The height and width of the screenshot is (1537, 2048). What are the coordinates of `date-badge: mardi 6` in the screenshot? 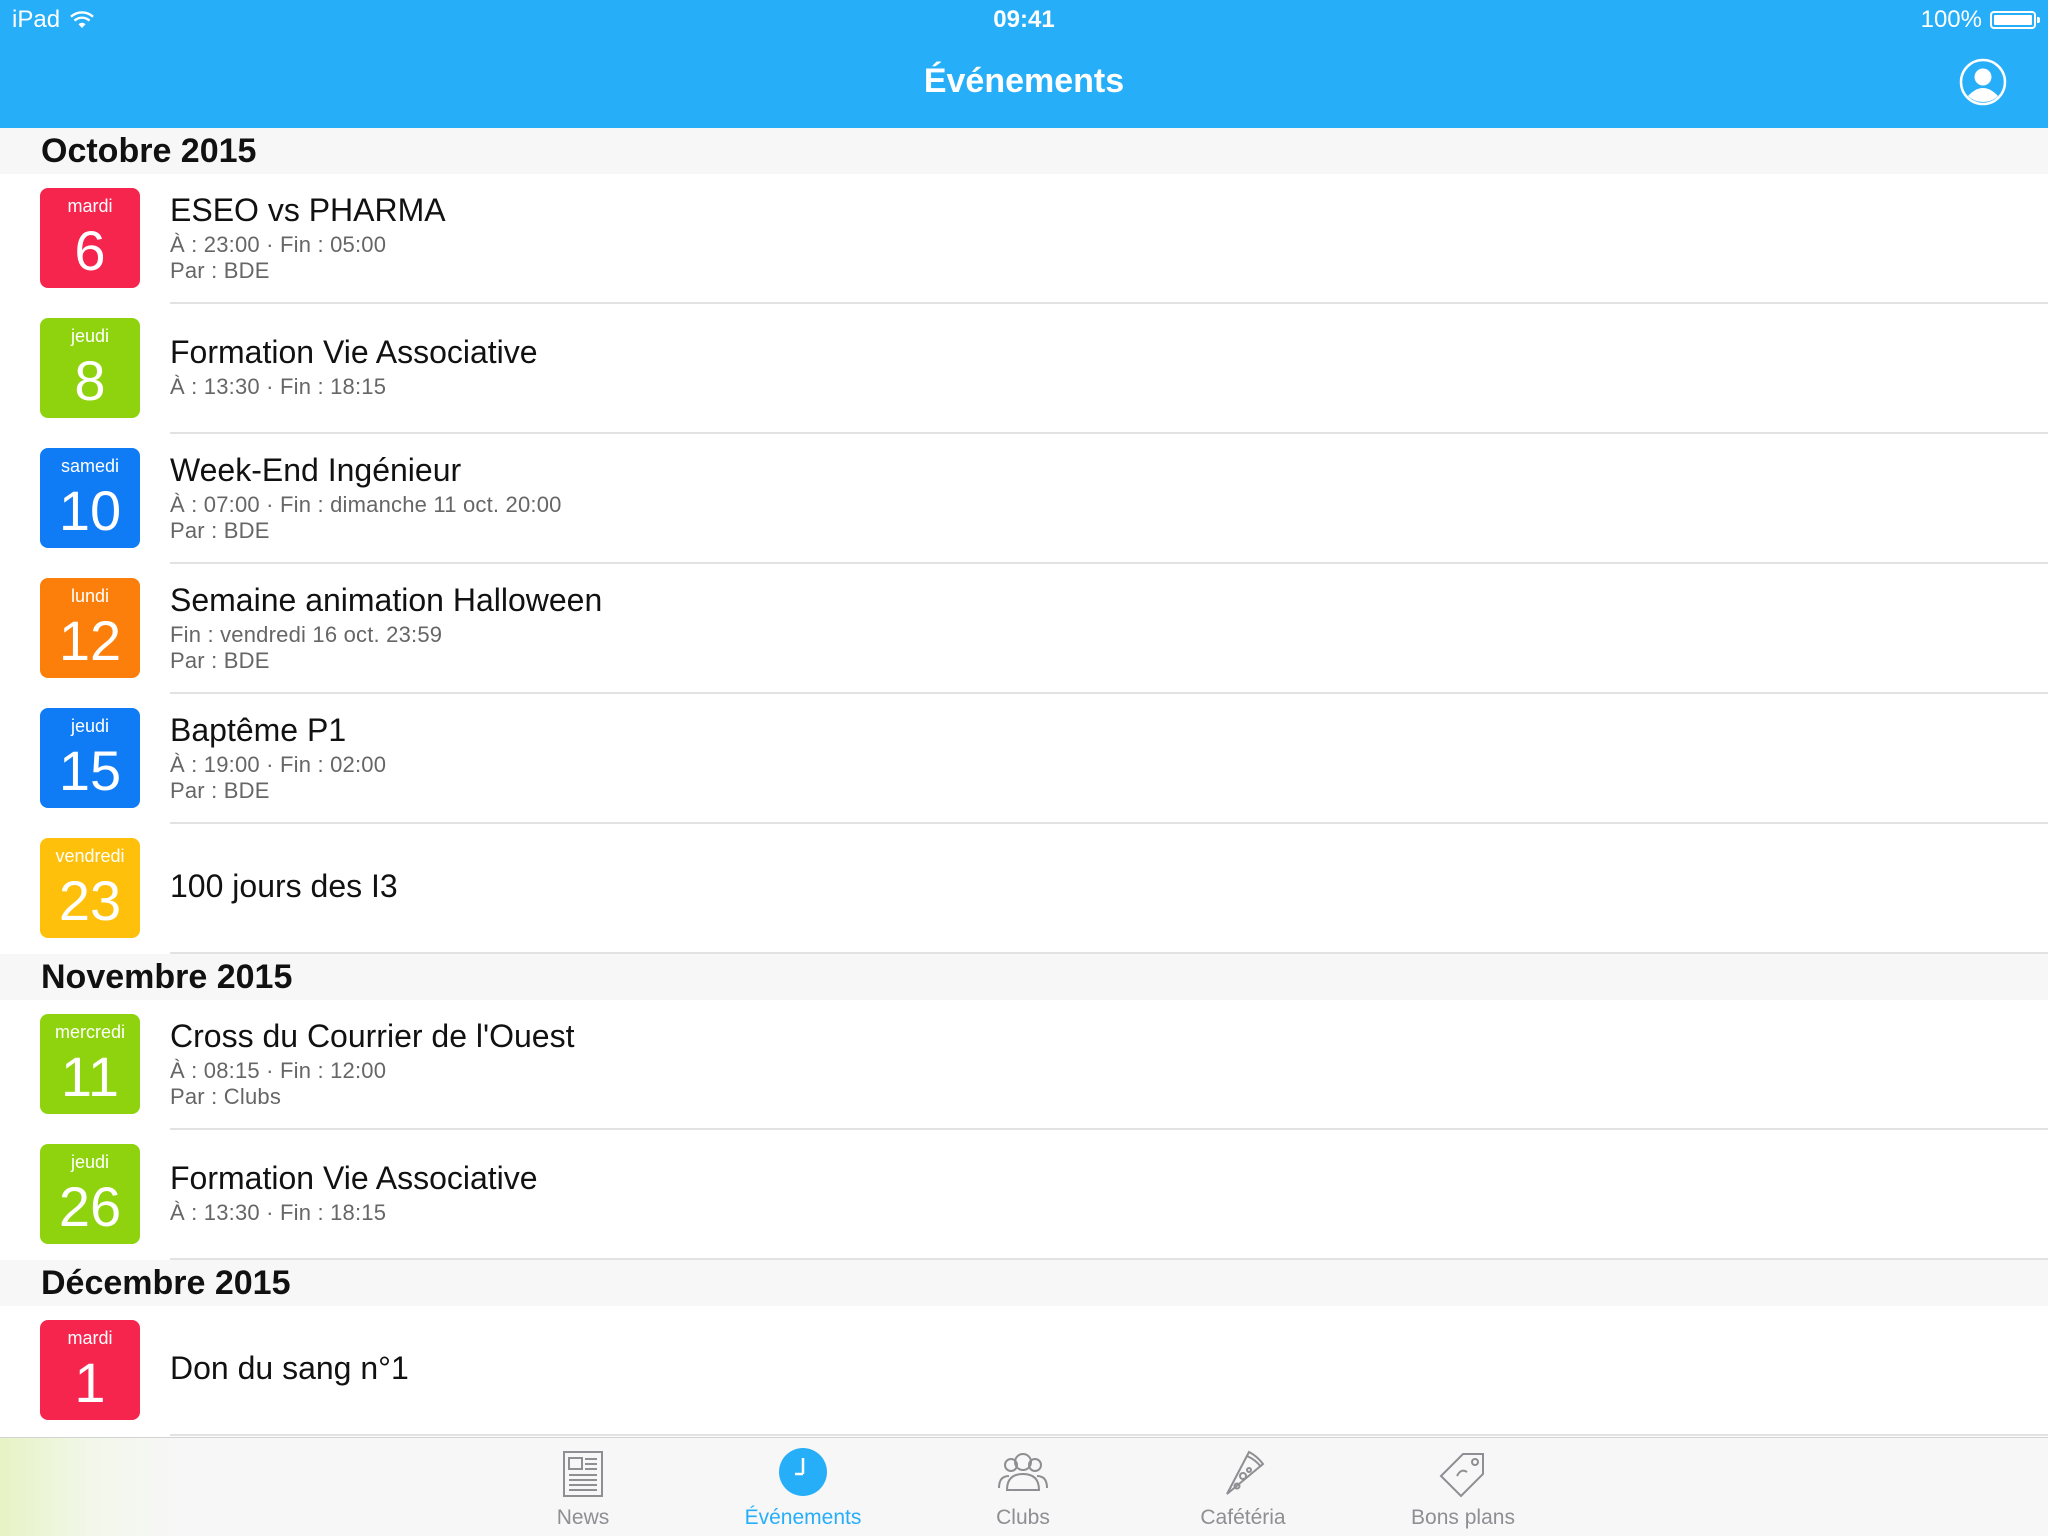 It's located at (90, 238).